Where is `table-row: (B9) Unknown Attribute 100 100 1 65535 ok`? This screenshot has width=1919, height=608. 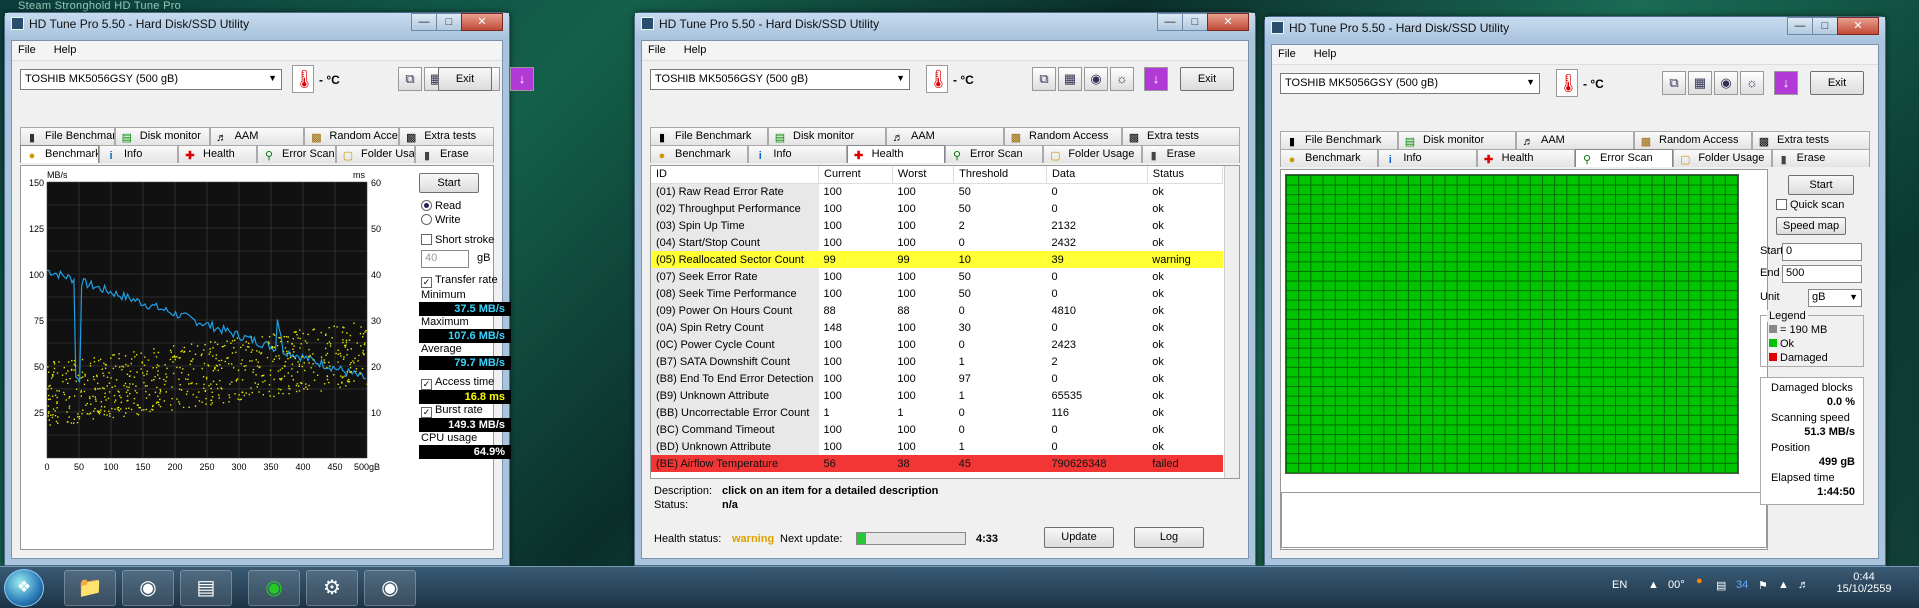 table-row: (B9) Unknown Attribute 100 100 1 65535 ok is located at coordinates (937, 395).